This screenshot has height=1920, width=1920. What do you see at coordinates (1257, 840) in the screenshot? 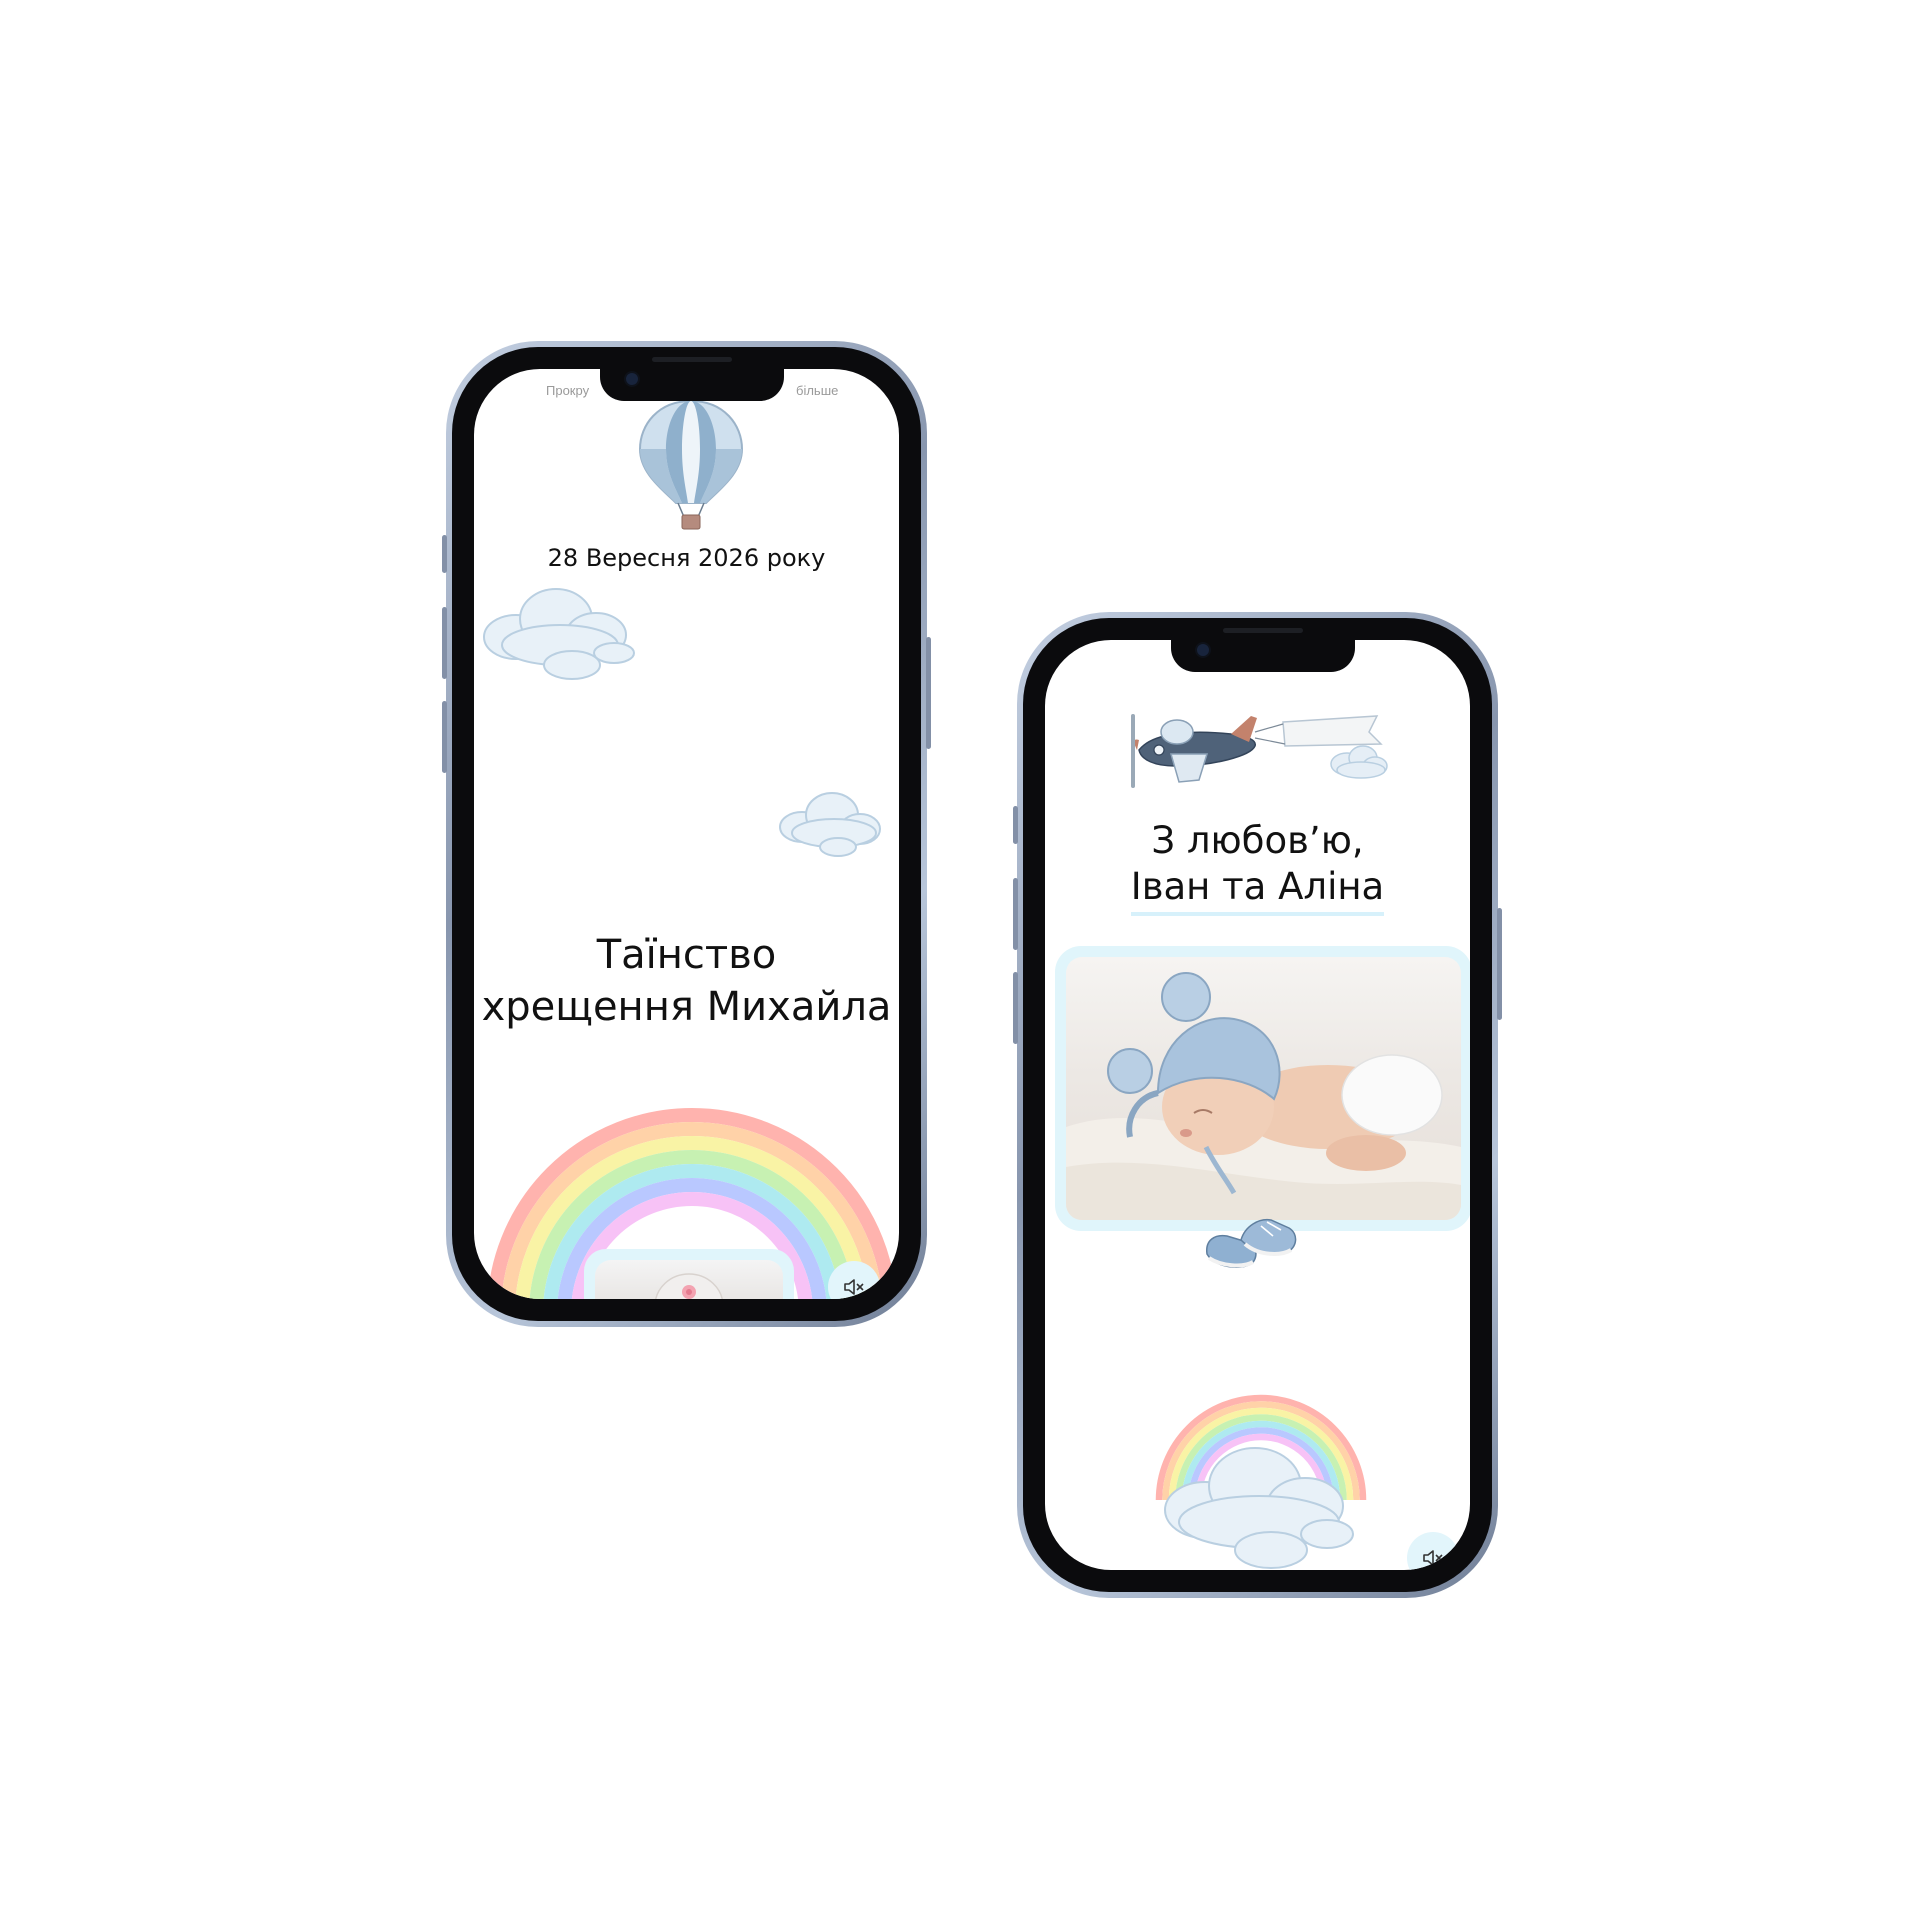
I see `signature-line1: З любов’ю,` at bounding box center [1257, 840].